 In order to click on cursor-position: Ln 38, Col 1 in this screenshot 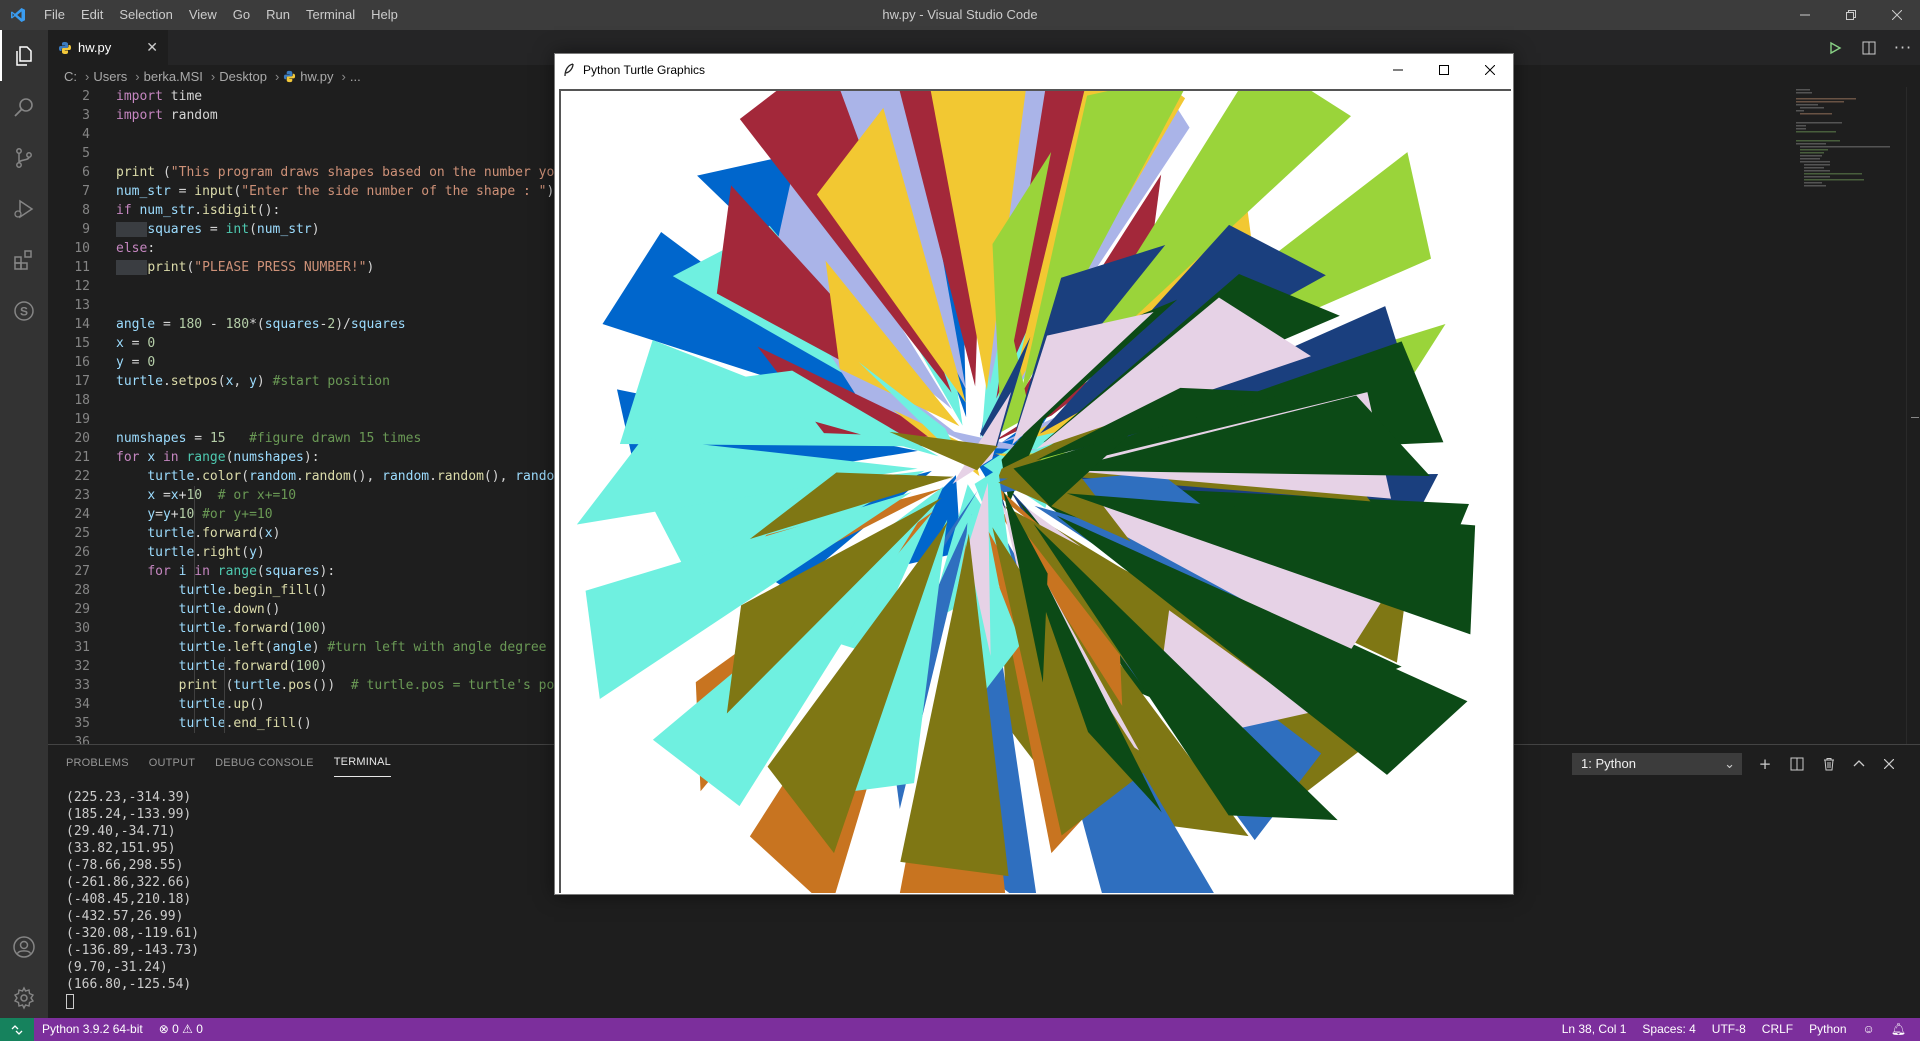, I will do `click(1594, 1029)`.